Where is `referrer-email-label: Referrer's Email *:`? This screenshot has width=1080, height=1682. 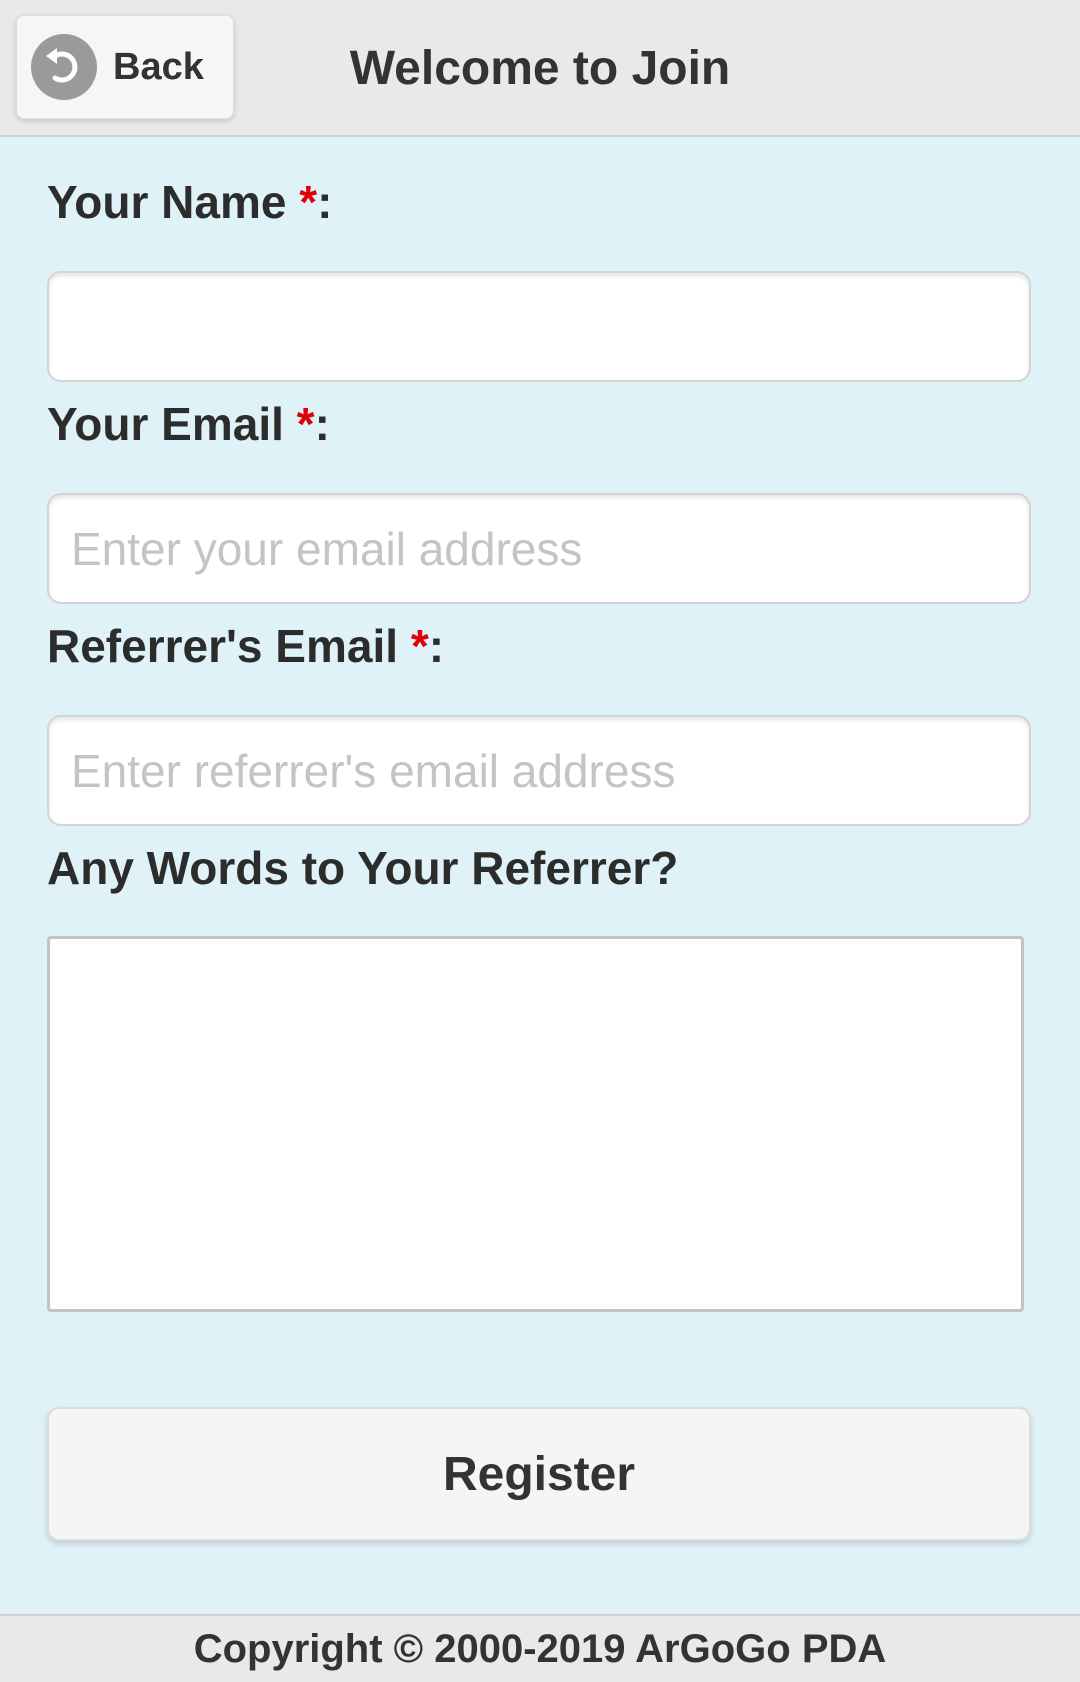
referrer-email-label: Referrer's Email *: is located at coordinates (245, 646).